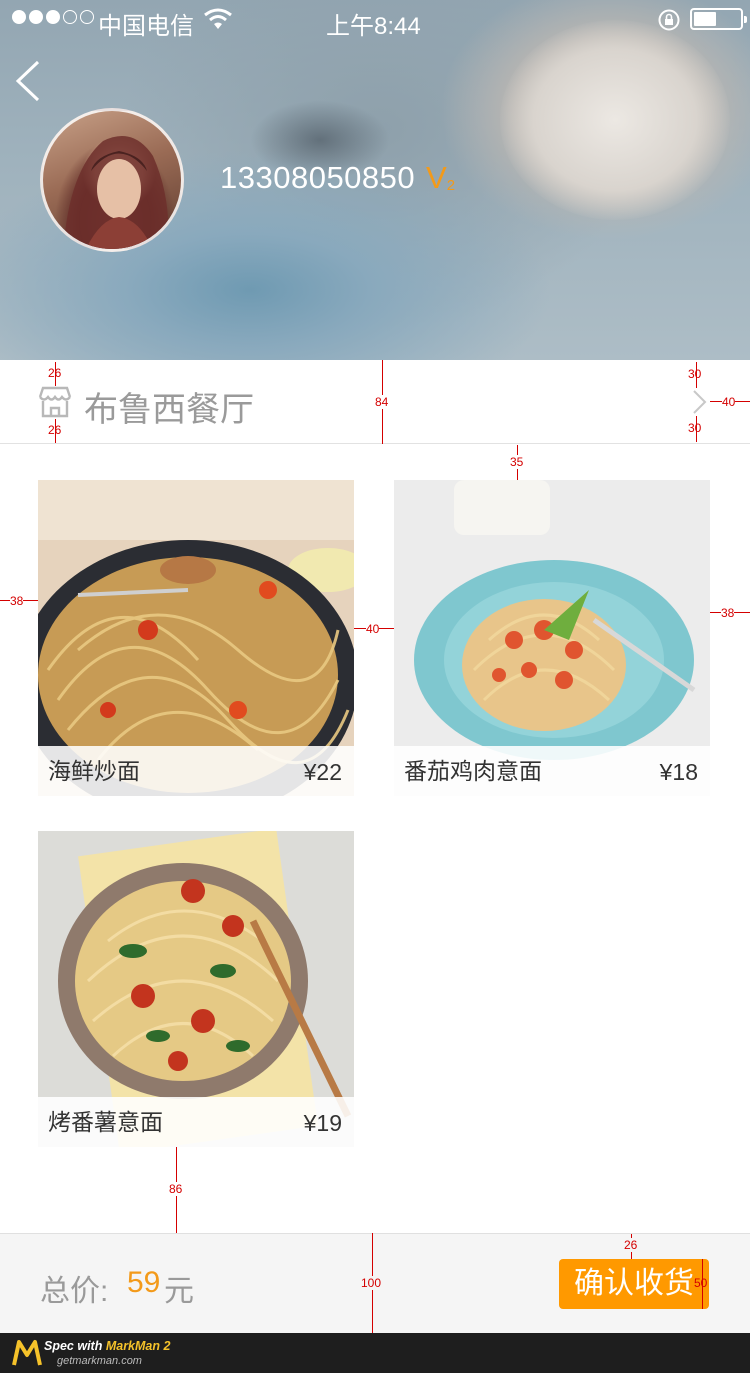 The image size is (750, 1373). I want to click on markman-logo-icon, so click(27, 1353).